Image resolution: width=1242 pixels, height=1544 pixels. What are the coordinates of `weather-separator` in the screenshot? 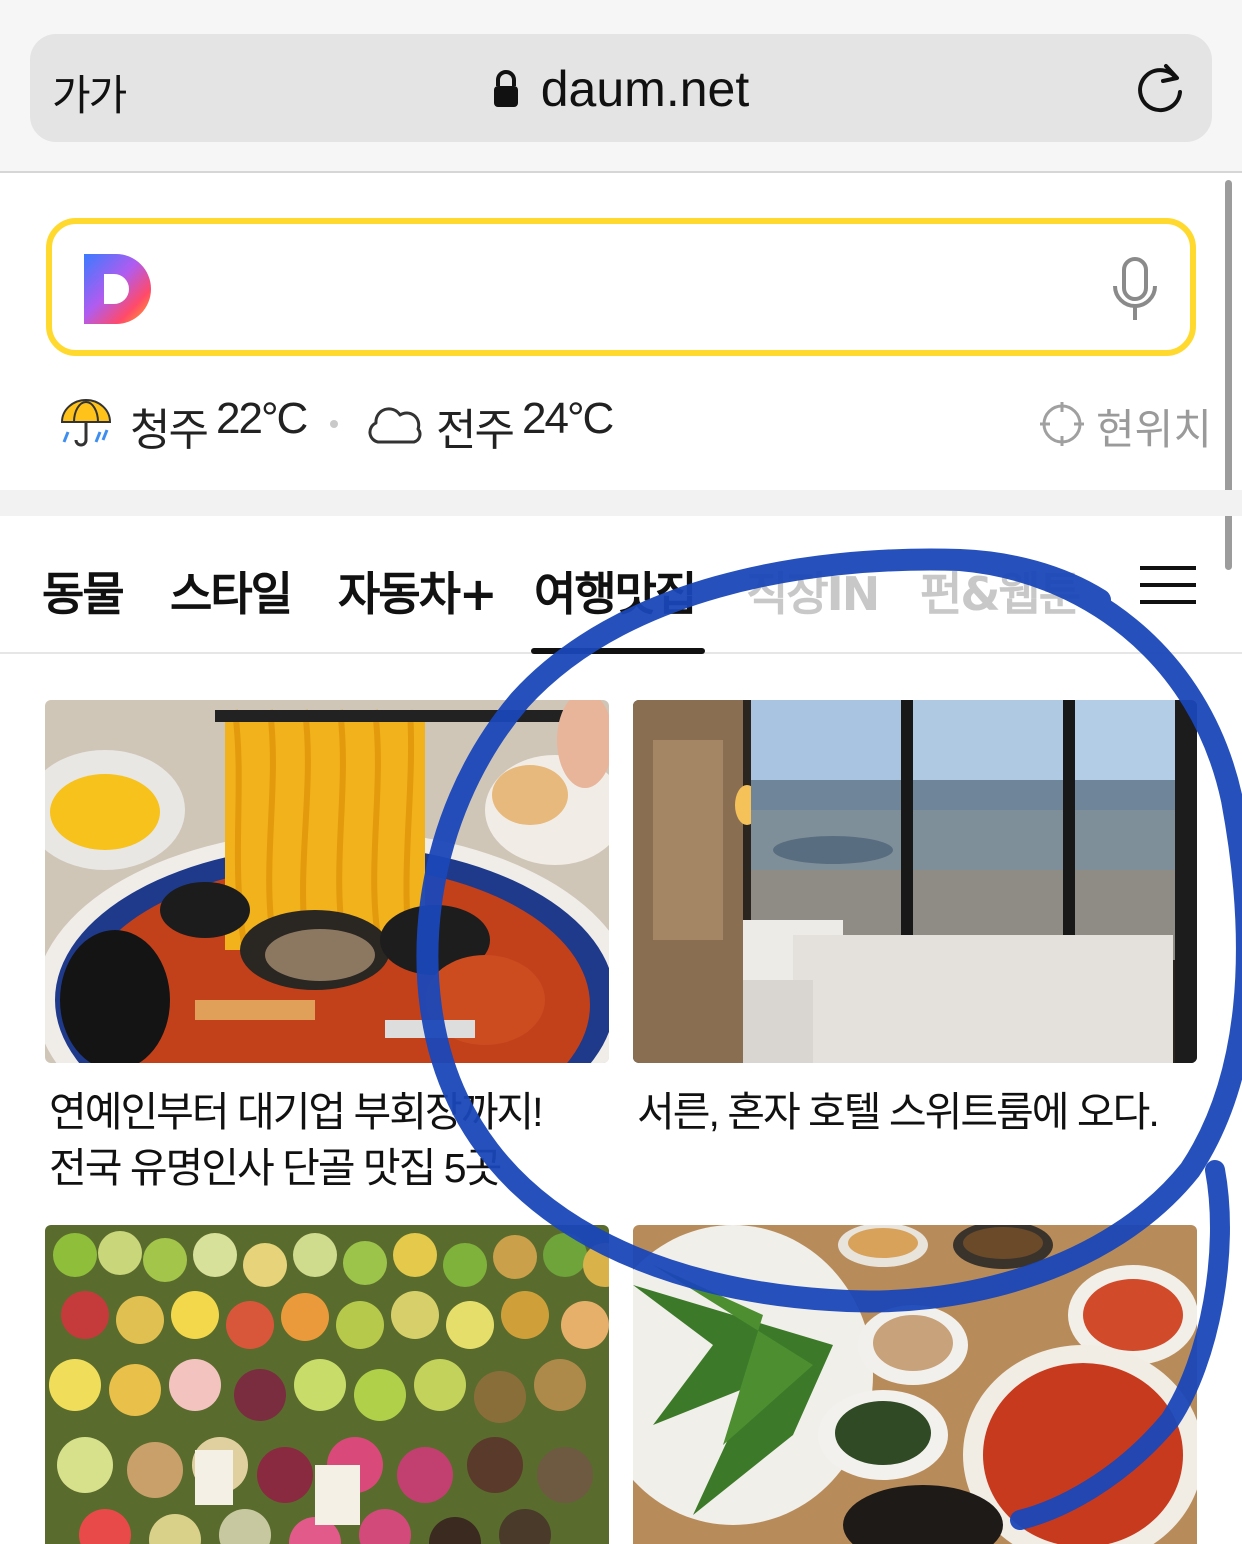 It's located at (334, 424).